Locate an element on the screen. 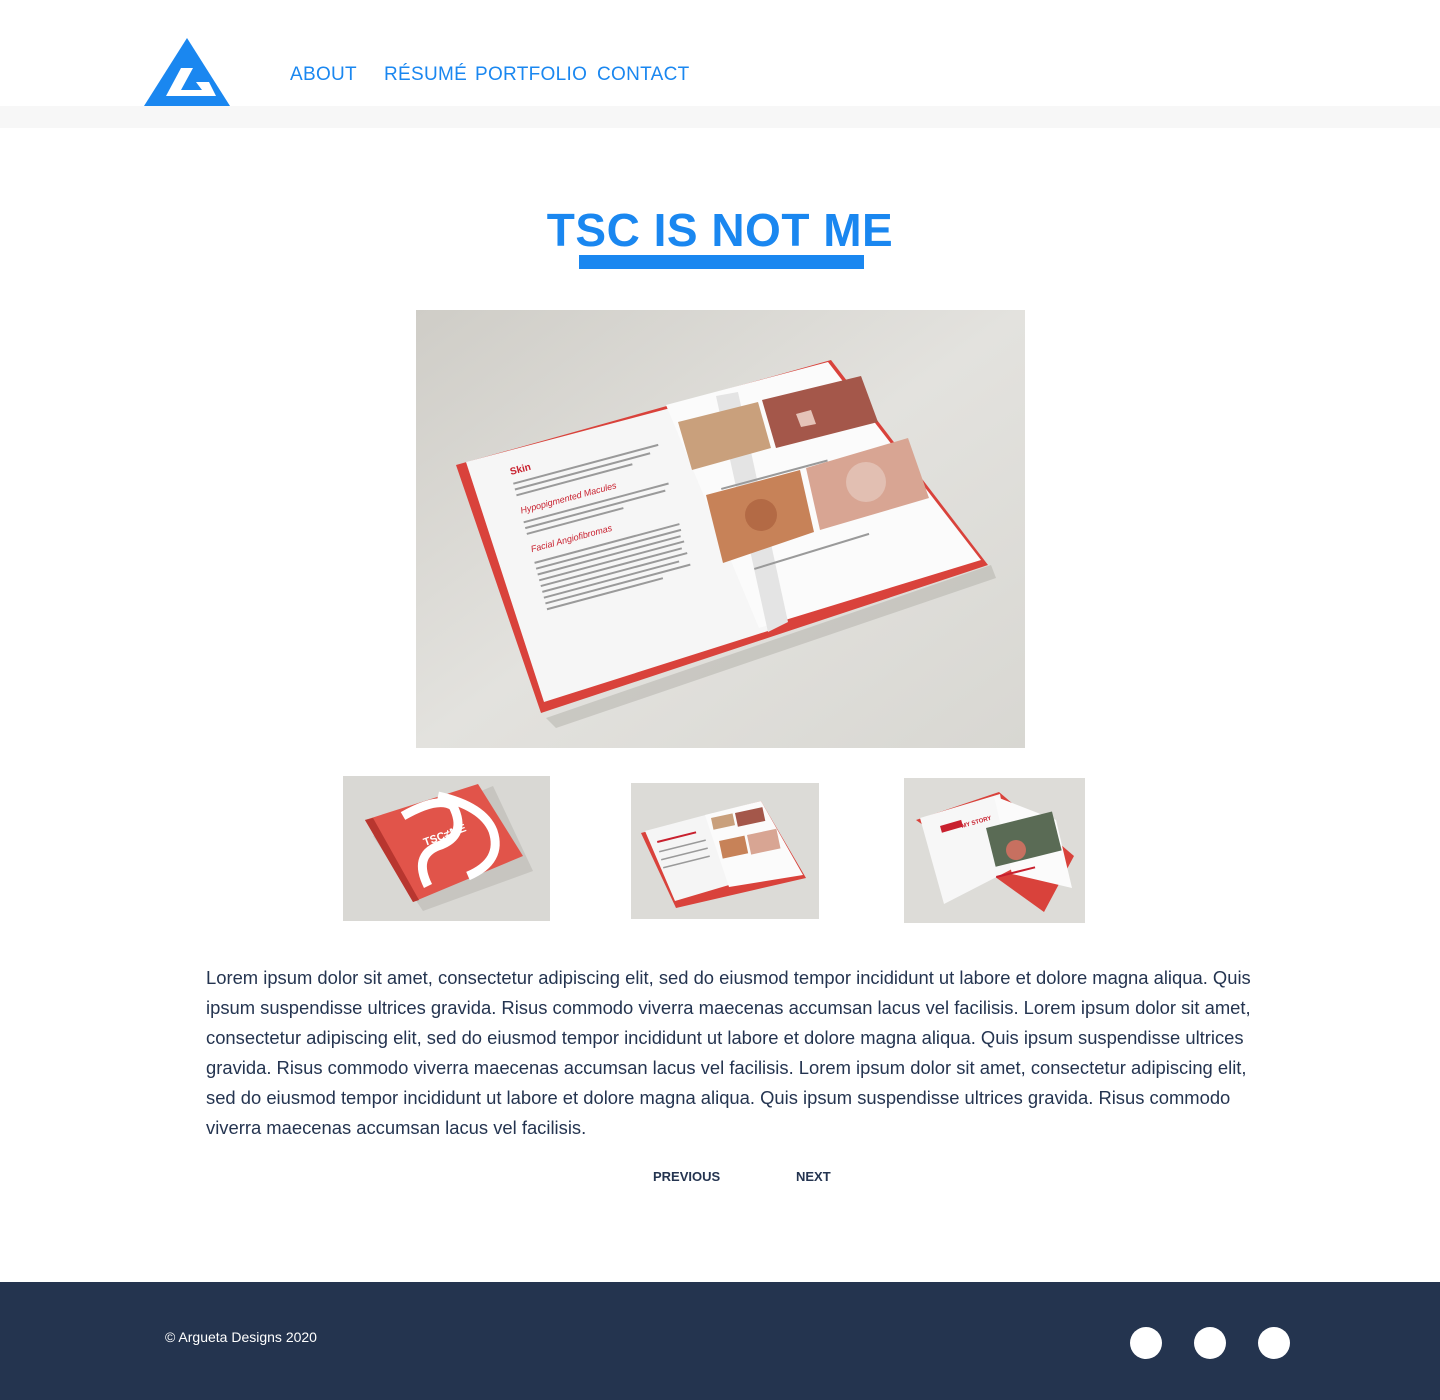 The height and width of the screenshot is (1400, 1440). thumbnail-spread-story: MY STORY is located at coordinates (994, 850).